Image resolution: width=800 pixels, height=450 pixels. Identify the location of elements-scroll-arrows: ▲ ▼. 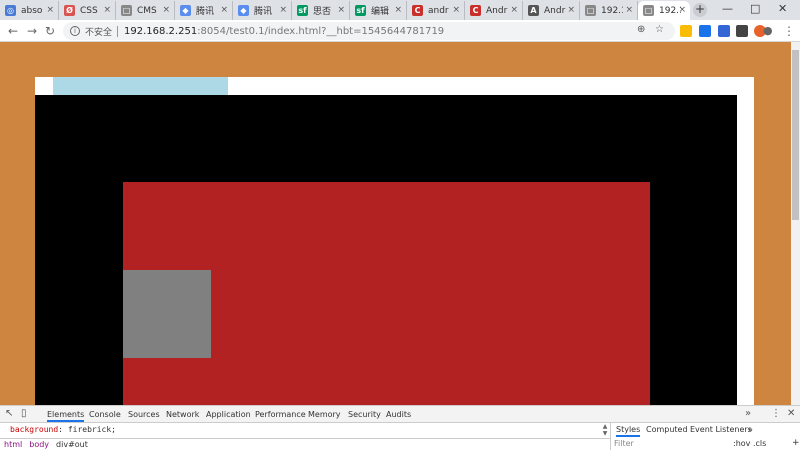
(605, 430).